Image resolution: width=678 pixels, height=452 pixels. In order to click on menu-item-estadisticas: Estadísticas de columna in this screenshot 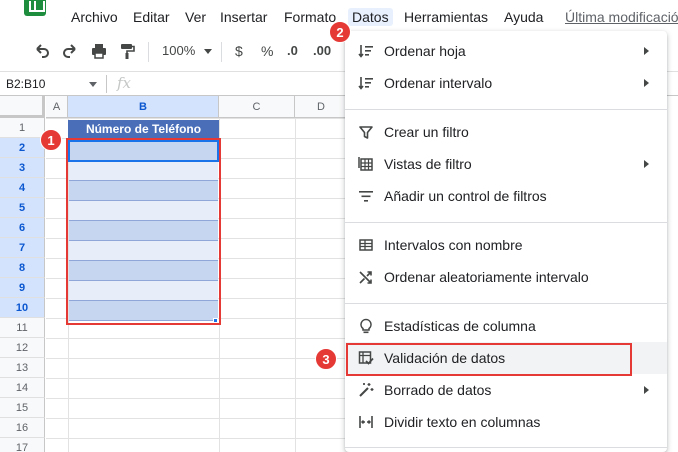, I will do `click(506, 326)`.